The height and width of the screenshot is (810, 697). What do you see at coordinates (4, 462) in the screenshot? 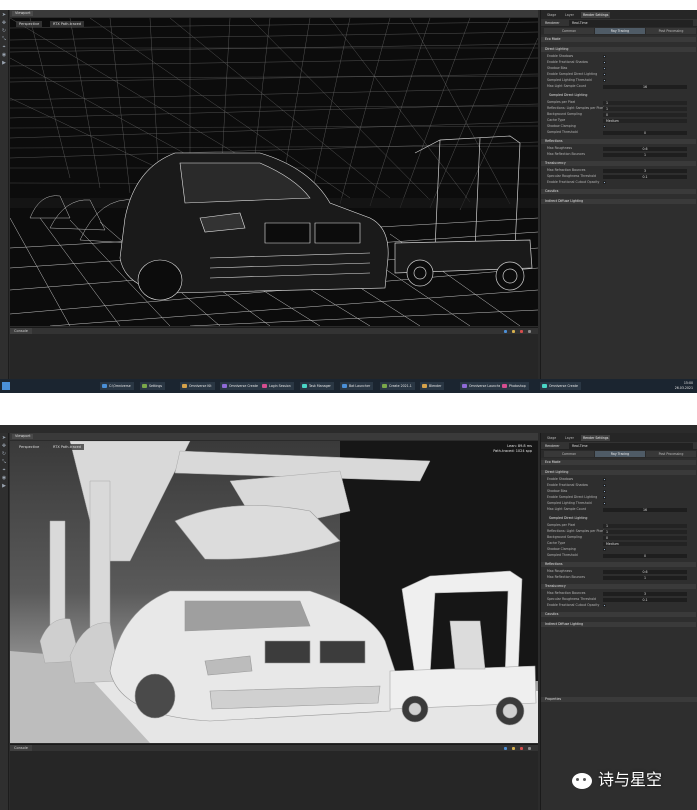
I see `scale-icon: ⤡` at bounding box center [4, 462].